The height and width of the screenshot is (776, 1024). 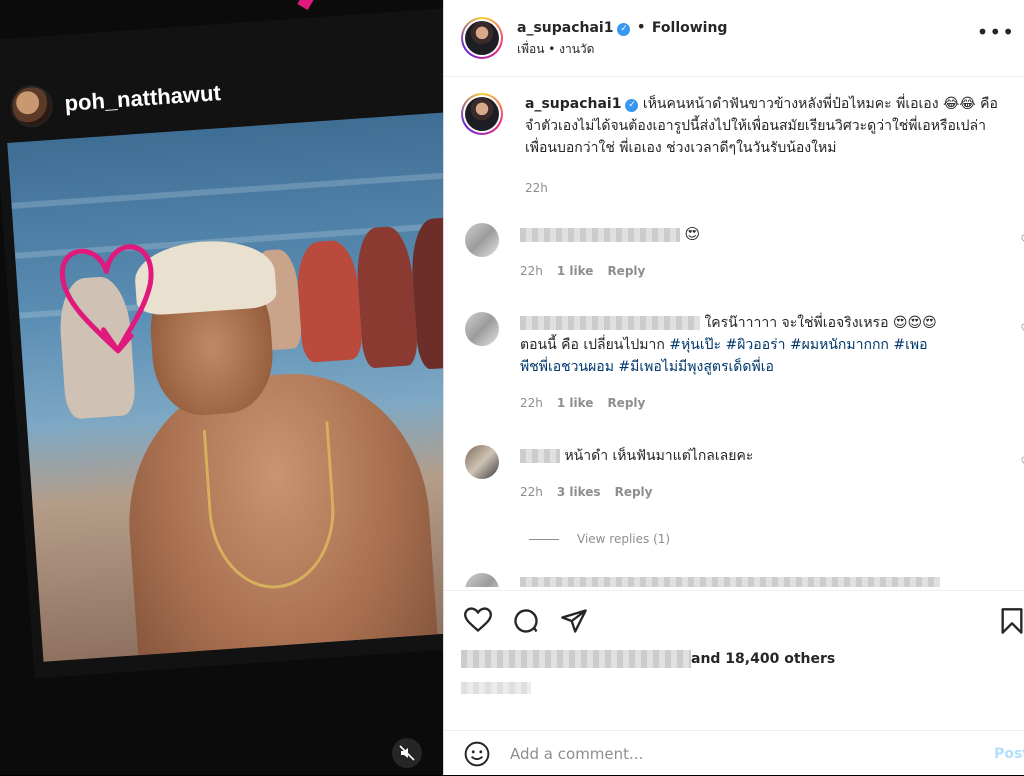 I want to click on more-options-icon: •••, so click(x=996, y=32).